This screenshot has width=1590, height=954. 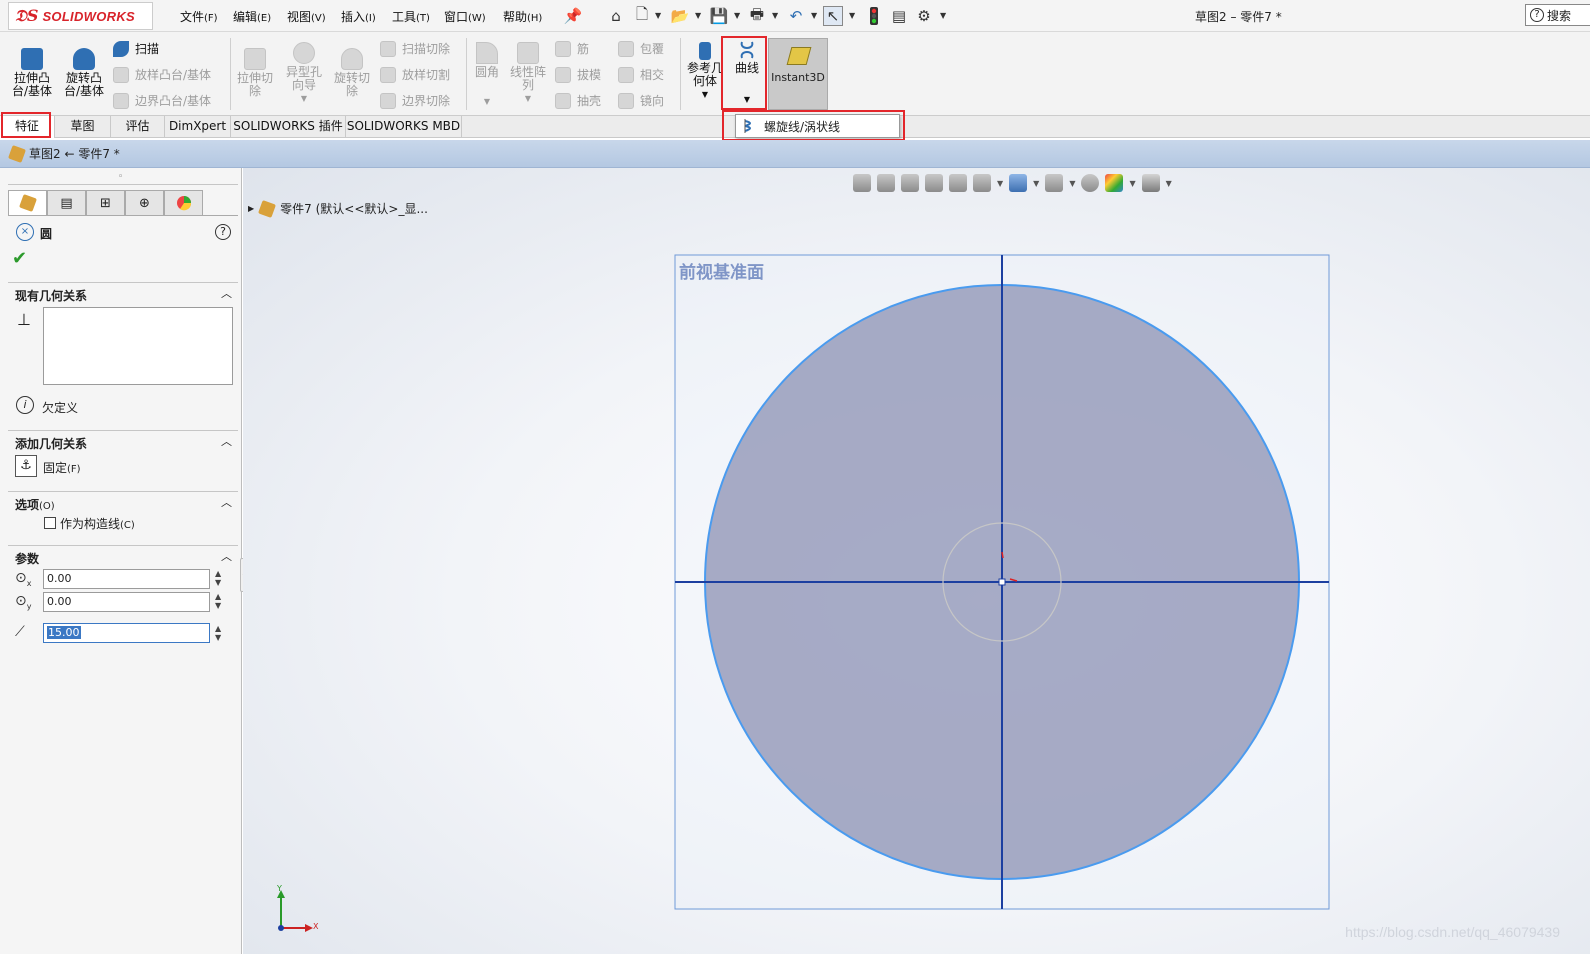 What do you see at coordinates (680, 16) in the screenshot?
I see `open-folder-icon: 📂` at bounding box center [680, 16].